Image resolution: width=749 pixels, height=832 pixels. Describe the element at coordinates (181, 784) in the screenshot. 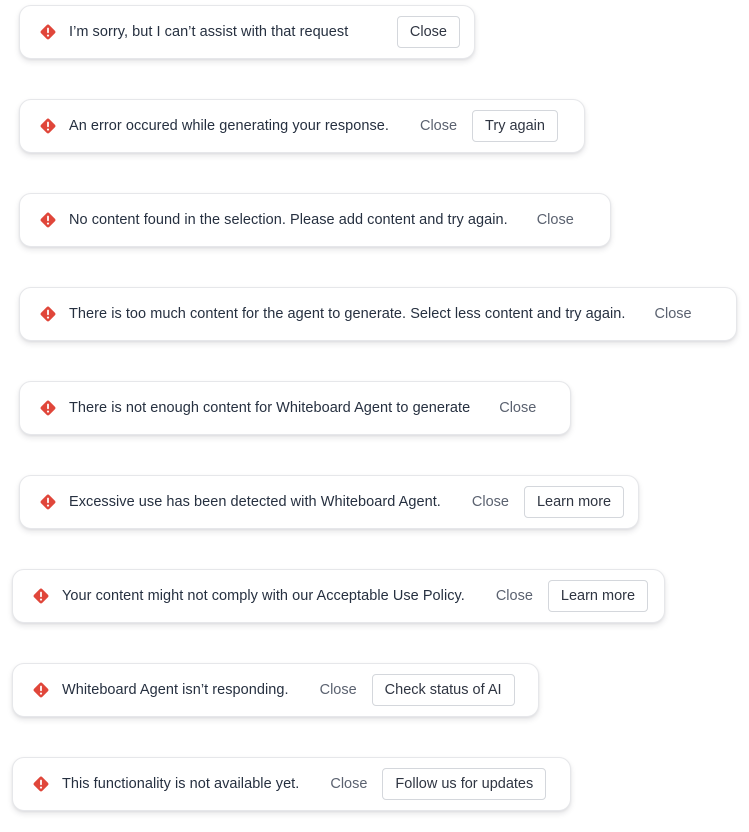

I see `toast-message: This functionality is not available yet.` at that location.